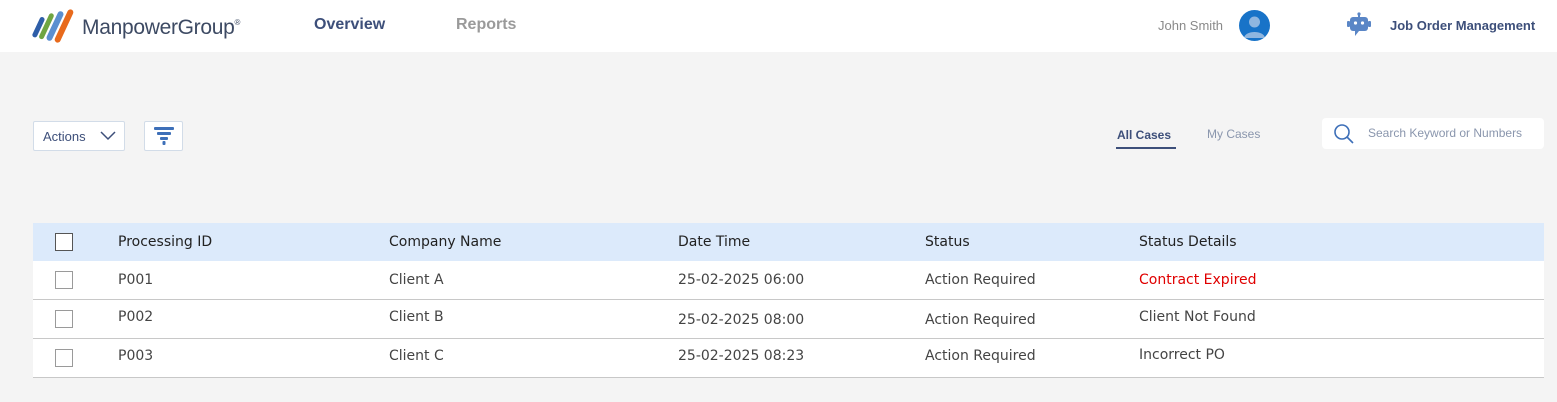 The height and width of the screenshot is (402, 1557). Describe the element at coordinates (1359, 25) in the screenshot. I see `chatbot-icon` at that location.